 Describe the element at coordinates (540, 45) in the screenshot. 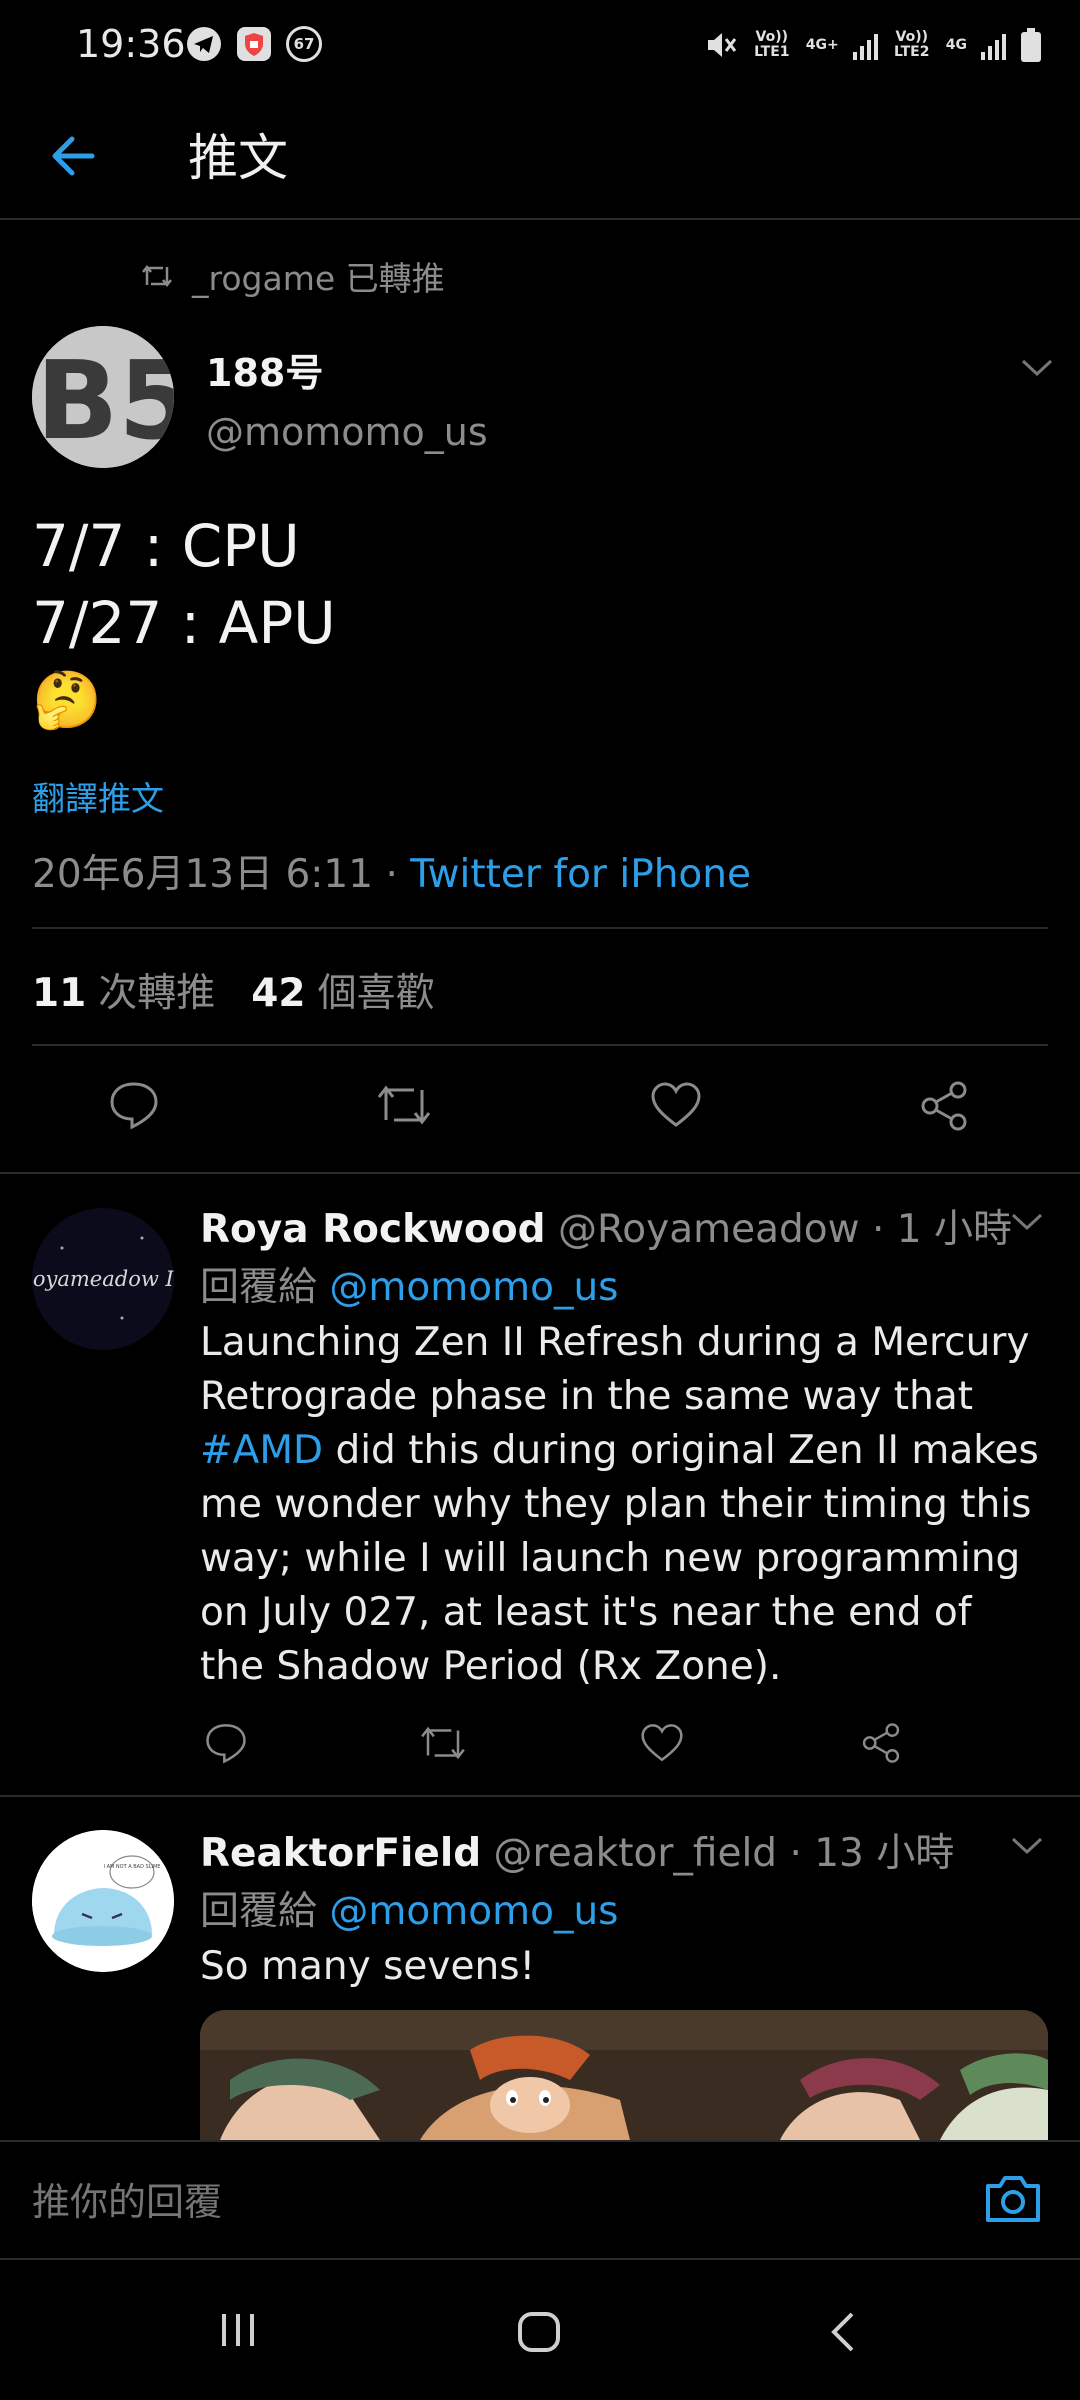

I see `status-bar: 19:36 67 Vo)) LTE1 4G+ Vo)) LTE2 4G` at that location.